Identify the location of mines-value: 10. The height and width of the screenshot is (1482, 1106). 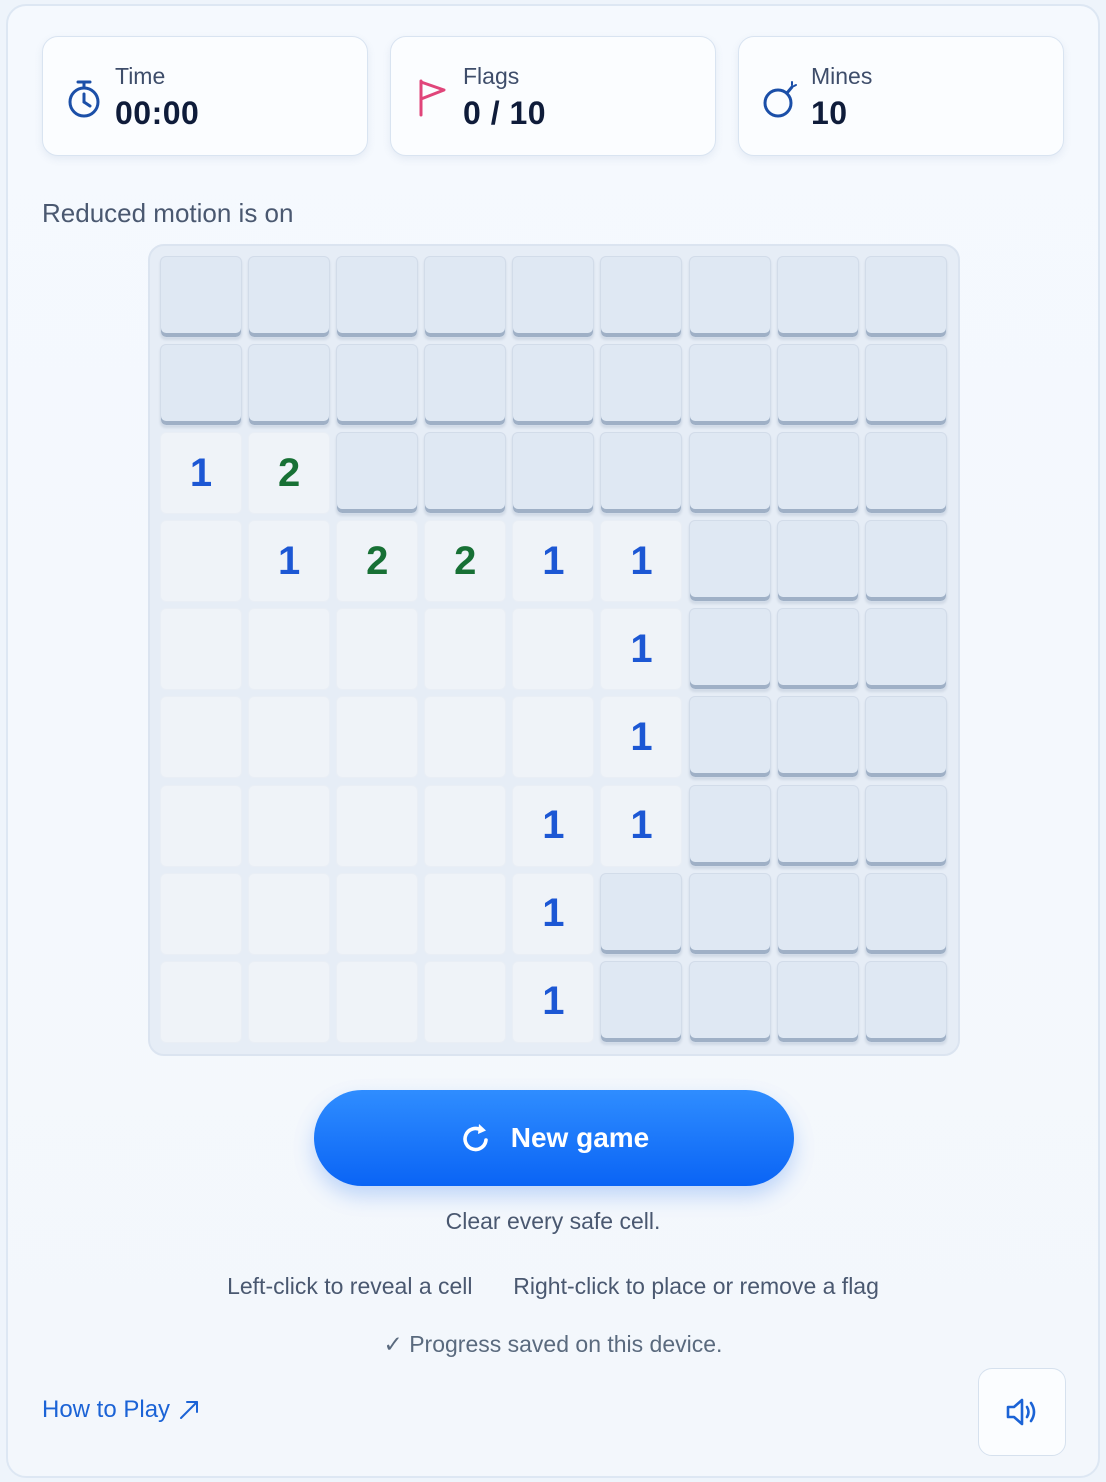
(829, 113).